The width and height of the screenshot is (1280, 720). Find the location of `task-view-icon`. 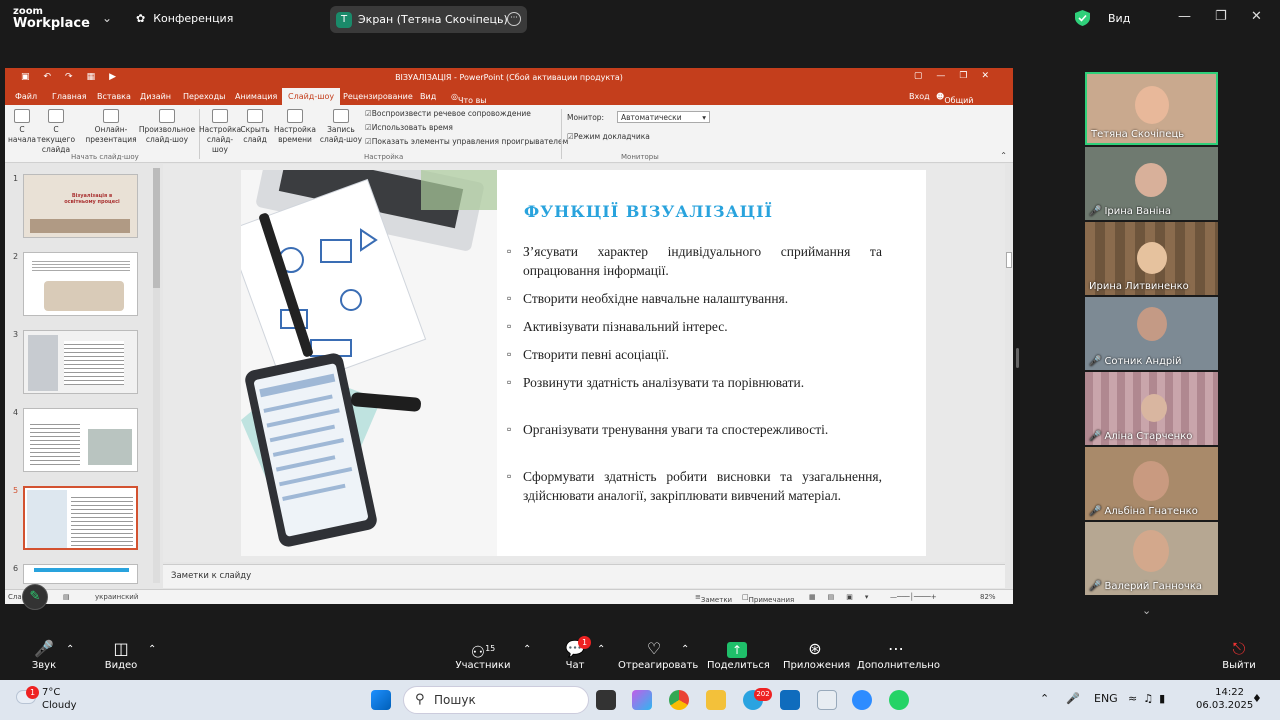

task-view-icon is located at coordinates (606, 700).